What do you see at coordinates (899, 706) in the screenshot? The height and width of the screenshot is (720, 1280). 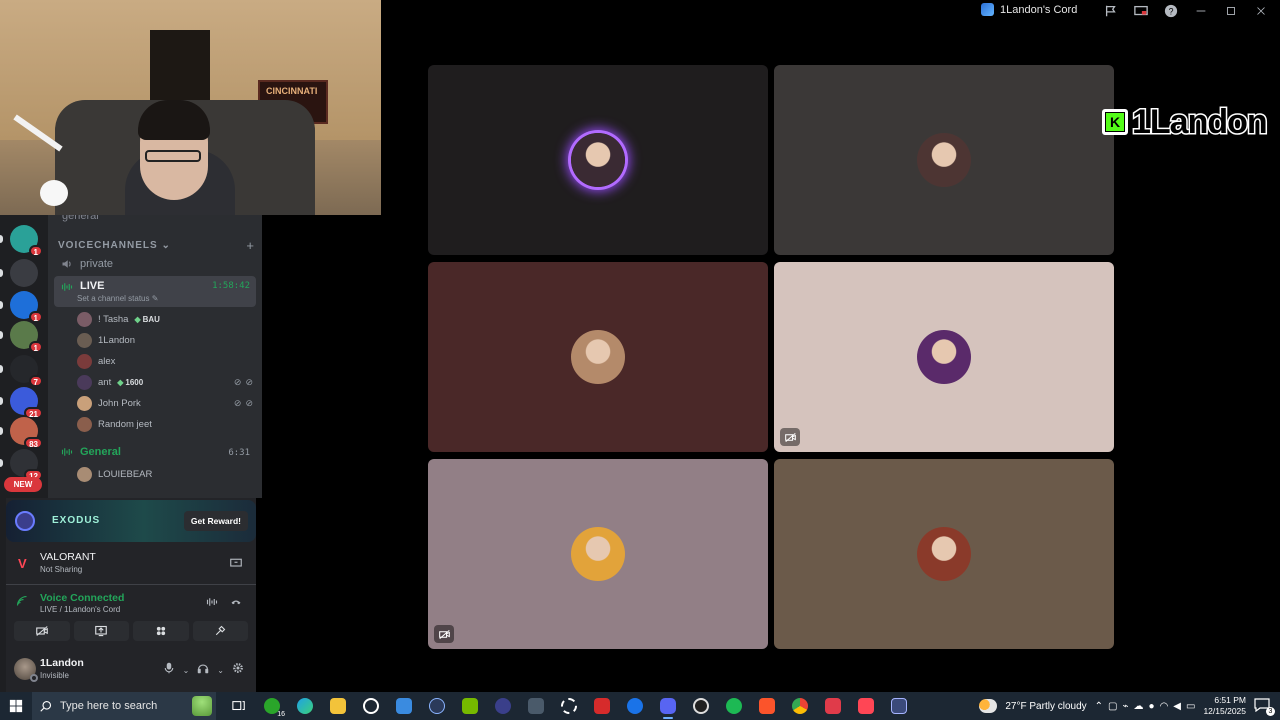 I see `vpn-icon` at bounding box center [899, 706].